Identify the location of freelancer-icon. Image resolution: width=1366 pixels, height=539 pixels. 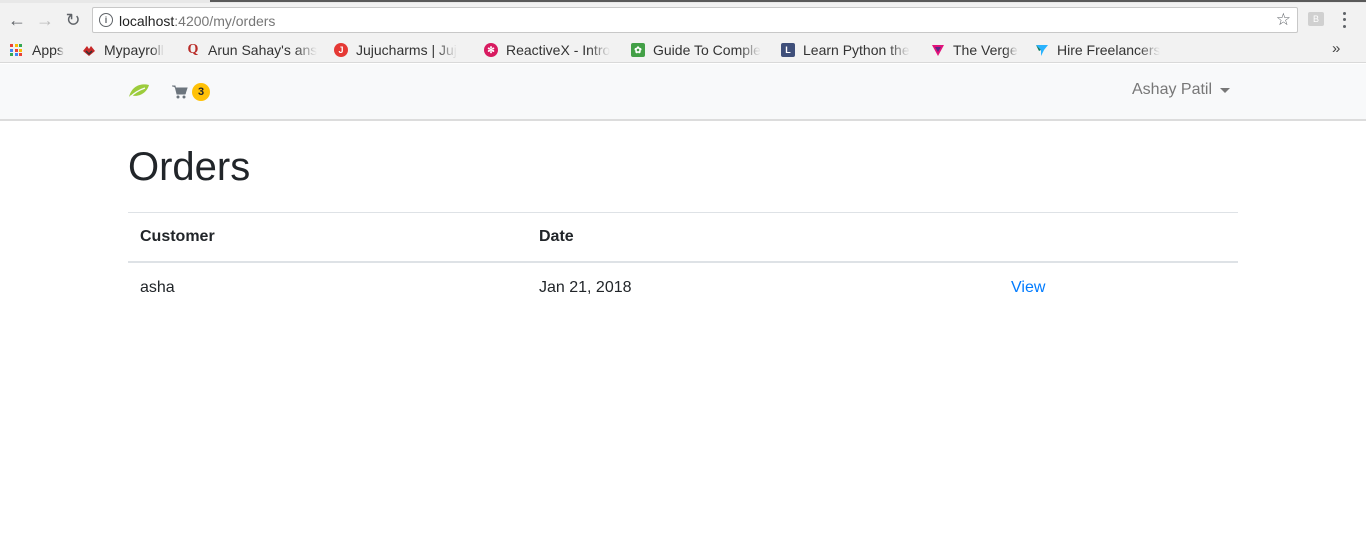
(1042, 50).